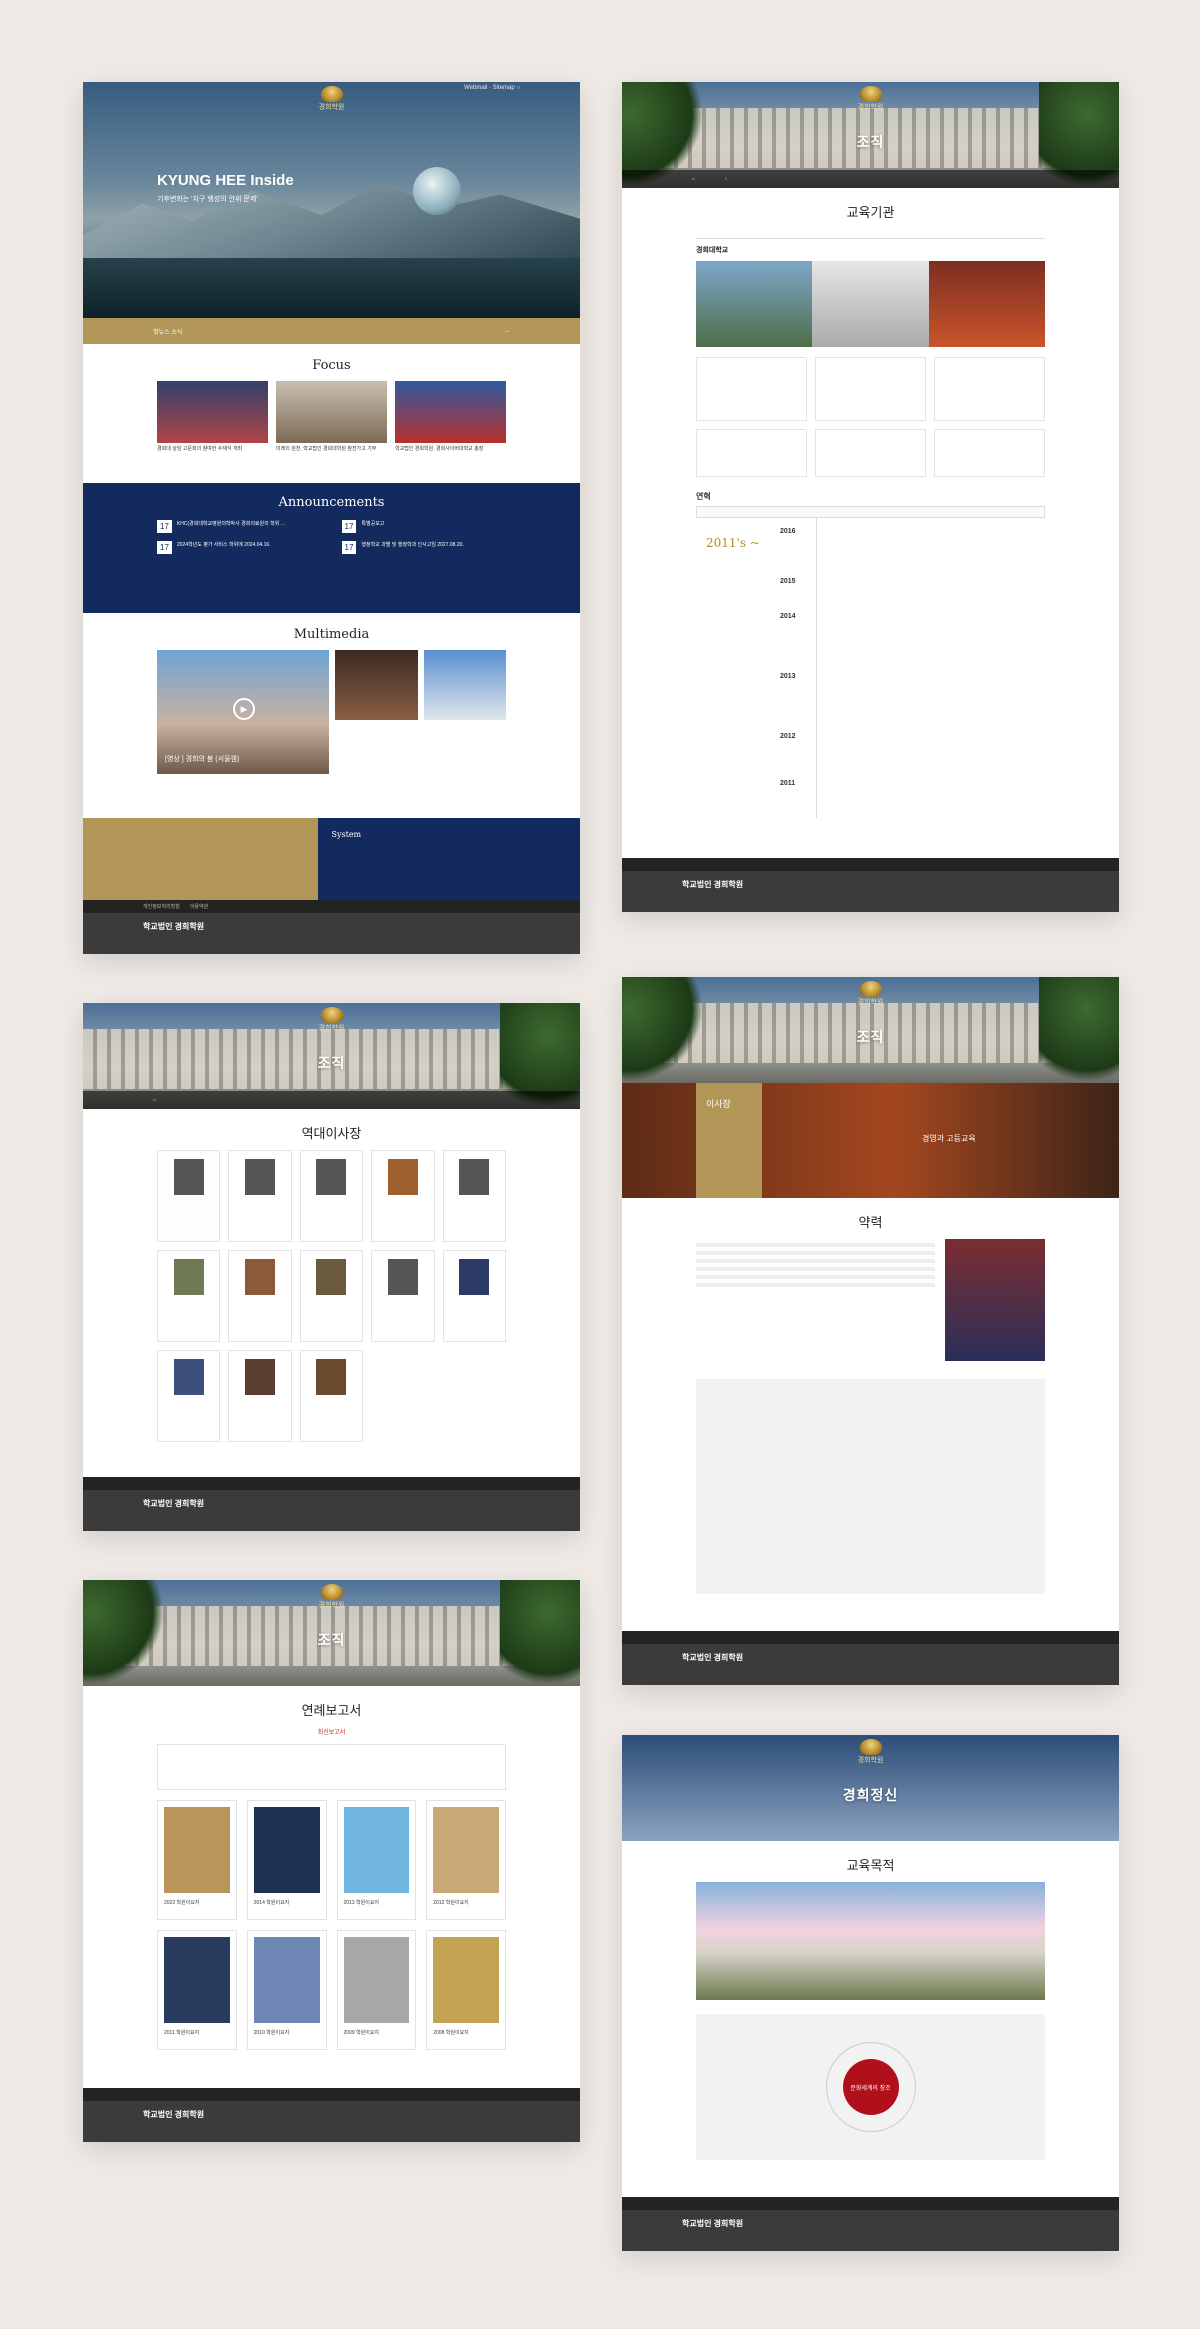  I want to click on sub-heading: 경희대학교, so click(712, 250).